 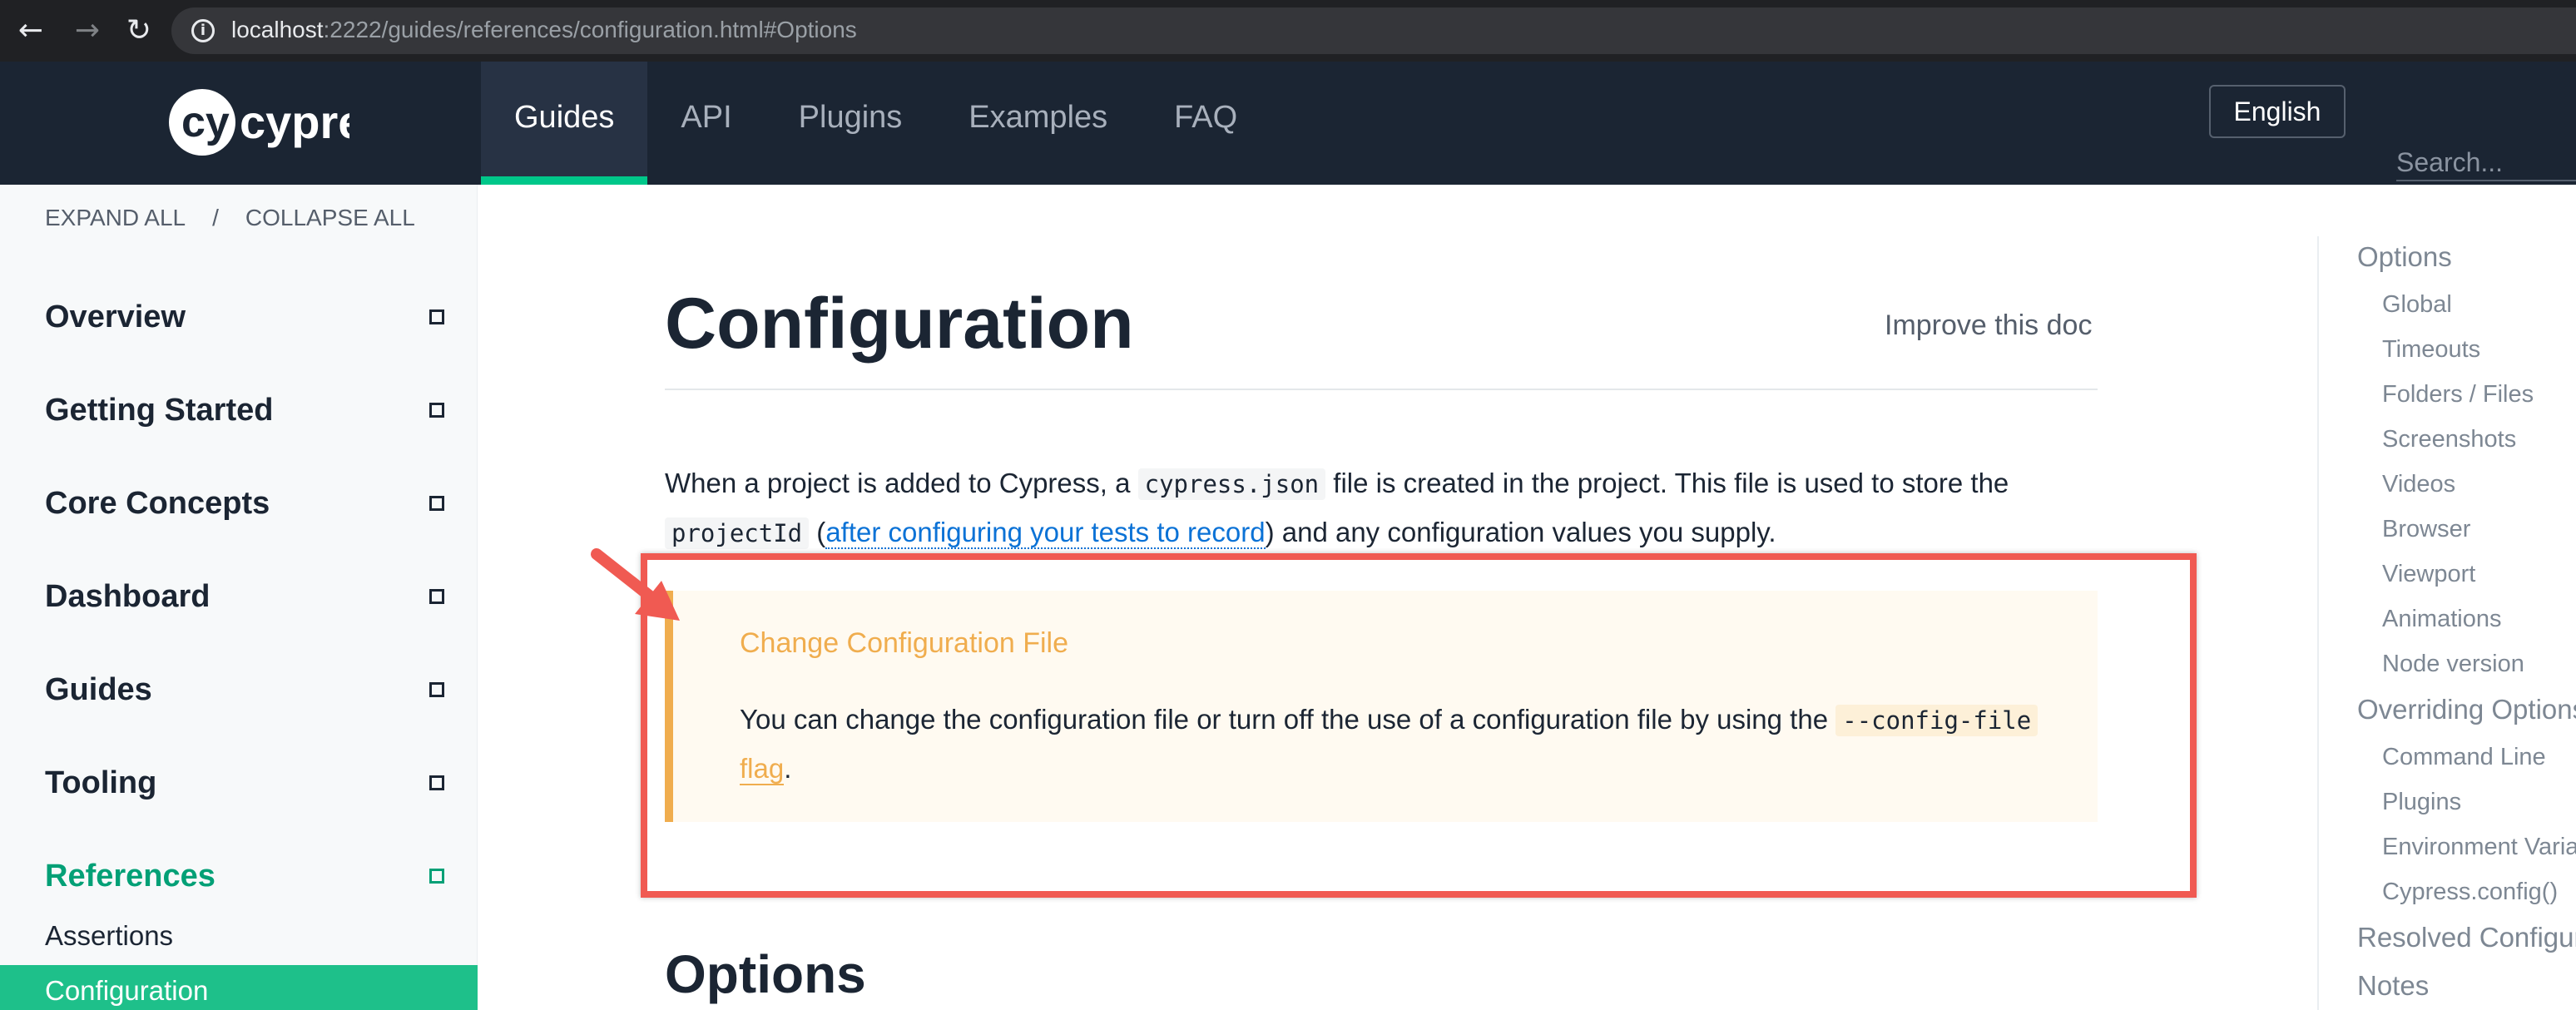 I want to click on sidebar-item-dashboard: Dashboard, so click(x=245, y=596).